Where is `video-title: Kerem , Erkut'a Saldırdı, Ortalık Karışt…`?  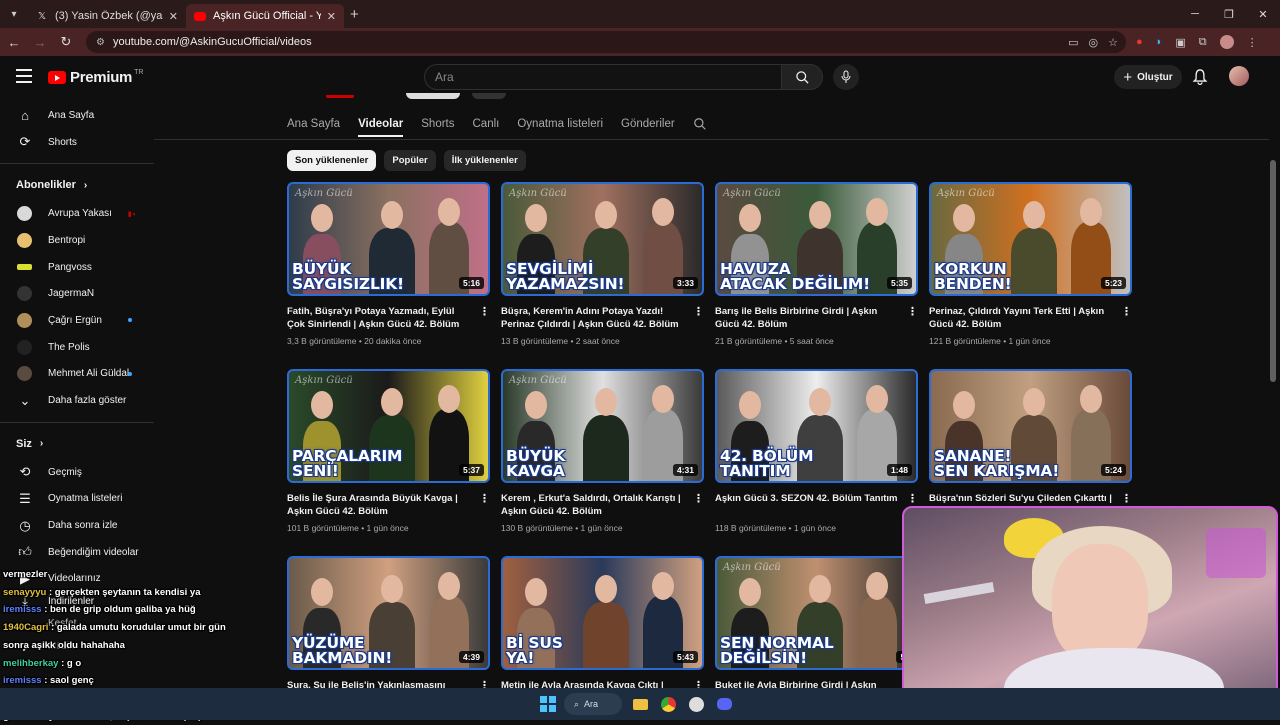
video-title: Kerem , Erkut'a Saldırdı, Ortalık Karışt… is located at coordinates (602, 505).